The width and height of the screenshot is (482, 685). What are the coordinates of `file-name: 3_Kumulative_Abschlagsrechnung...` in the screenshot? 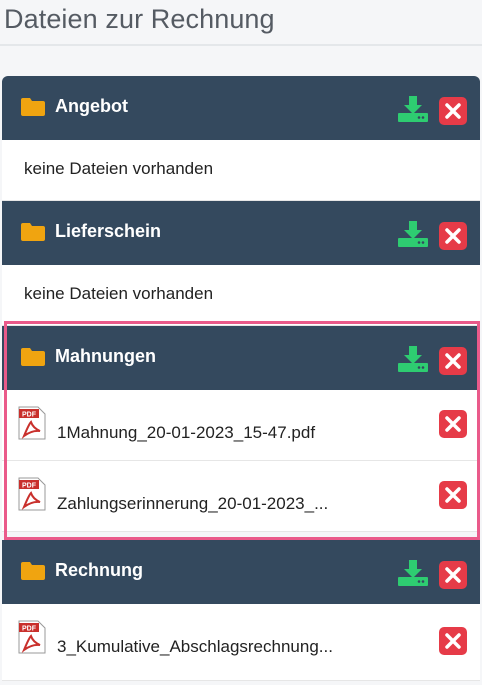 It's located at (195, 647).